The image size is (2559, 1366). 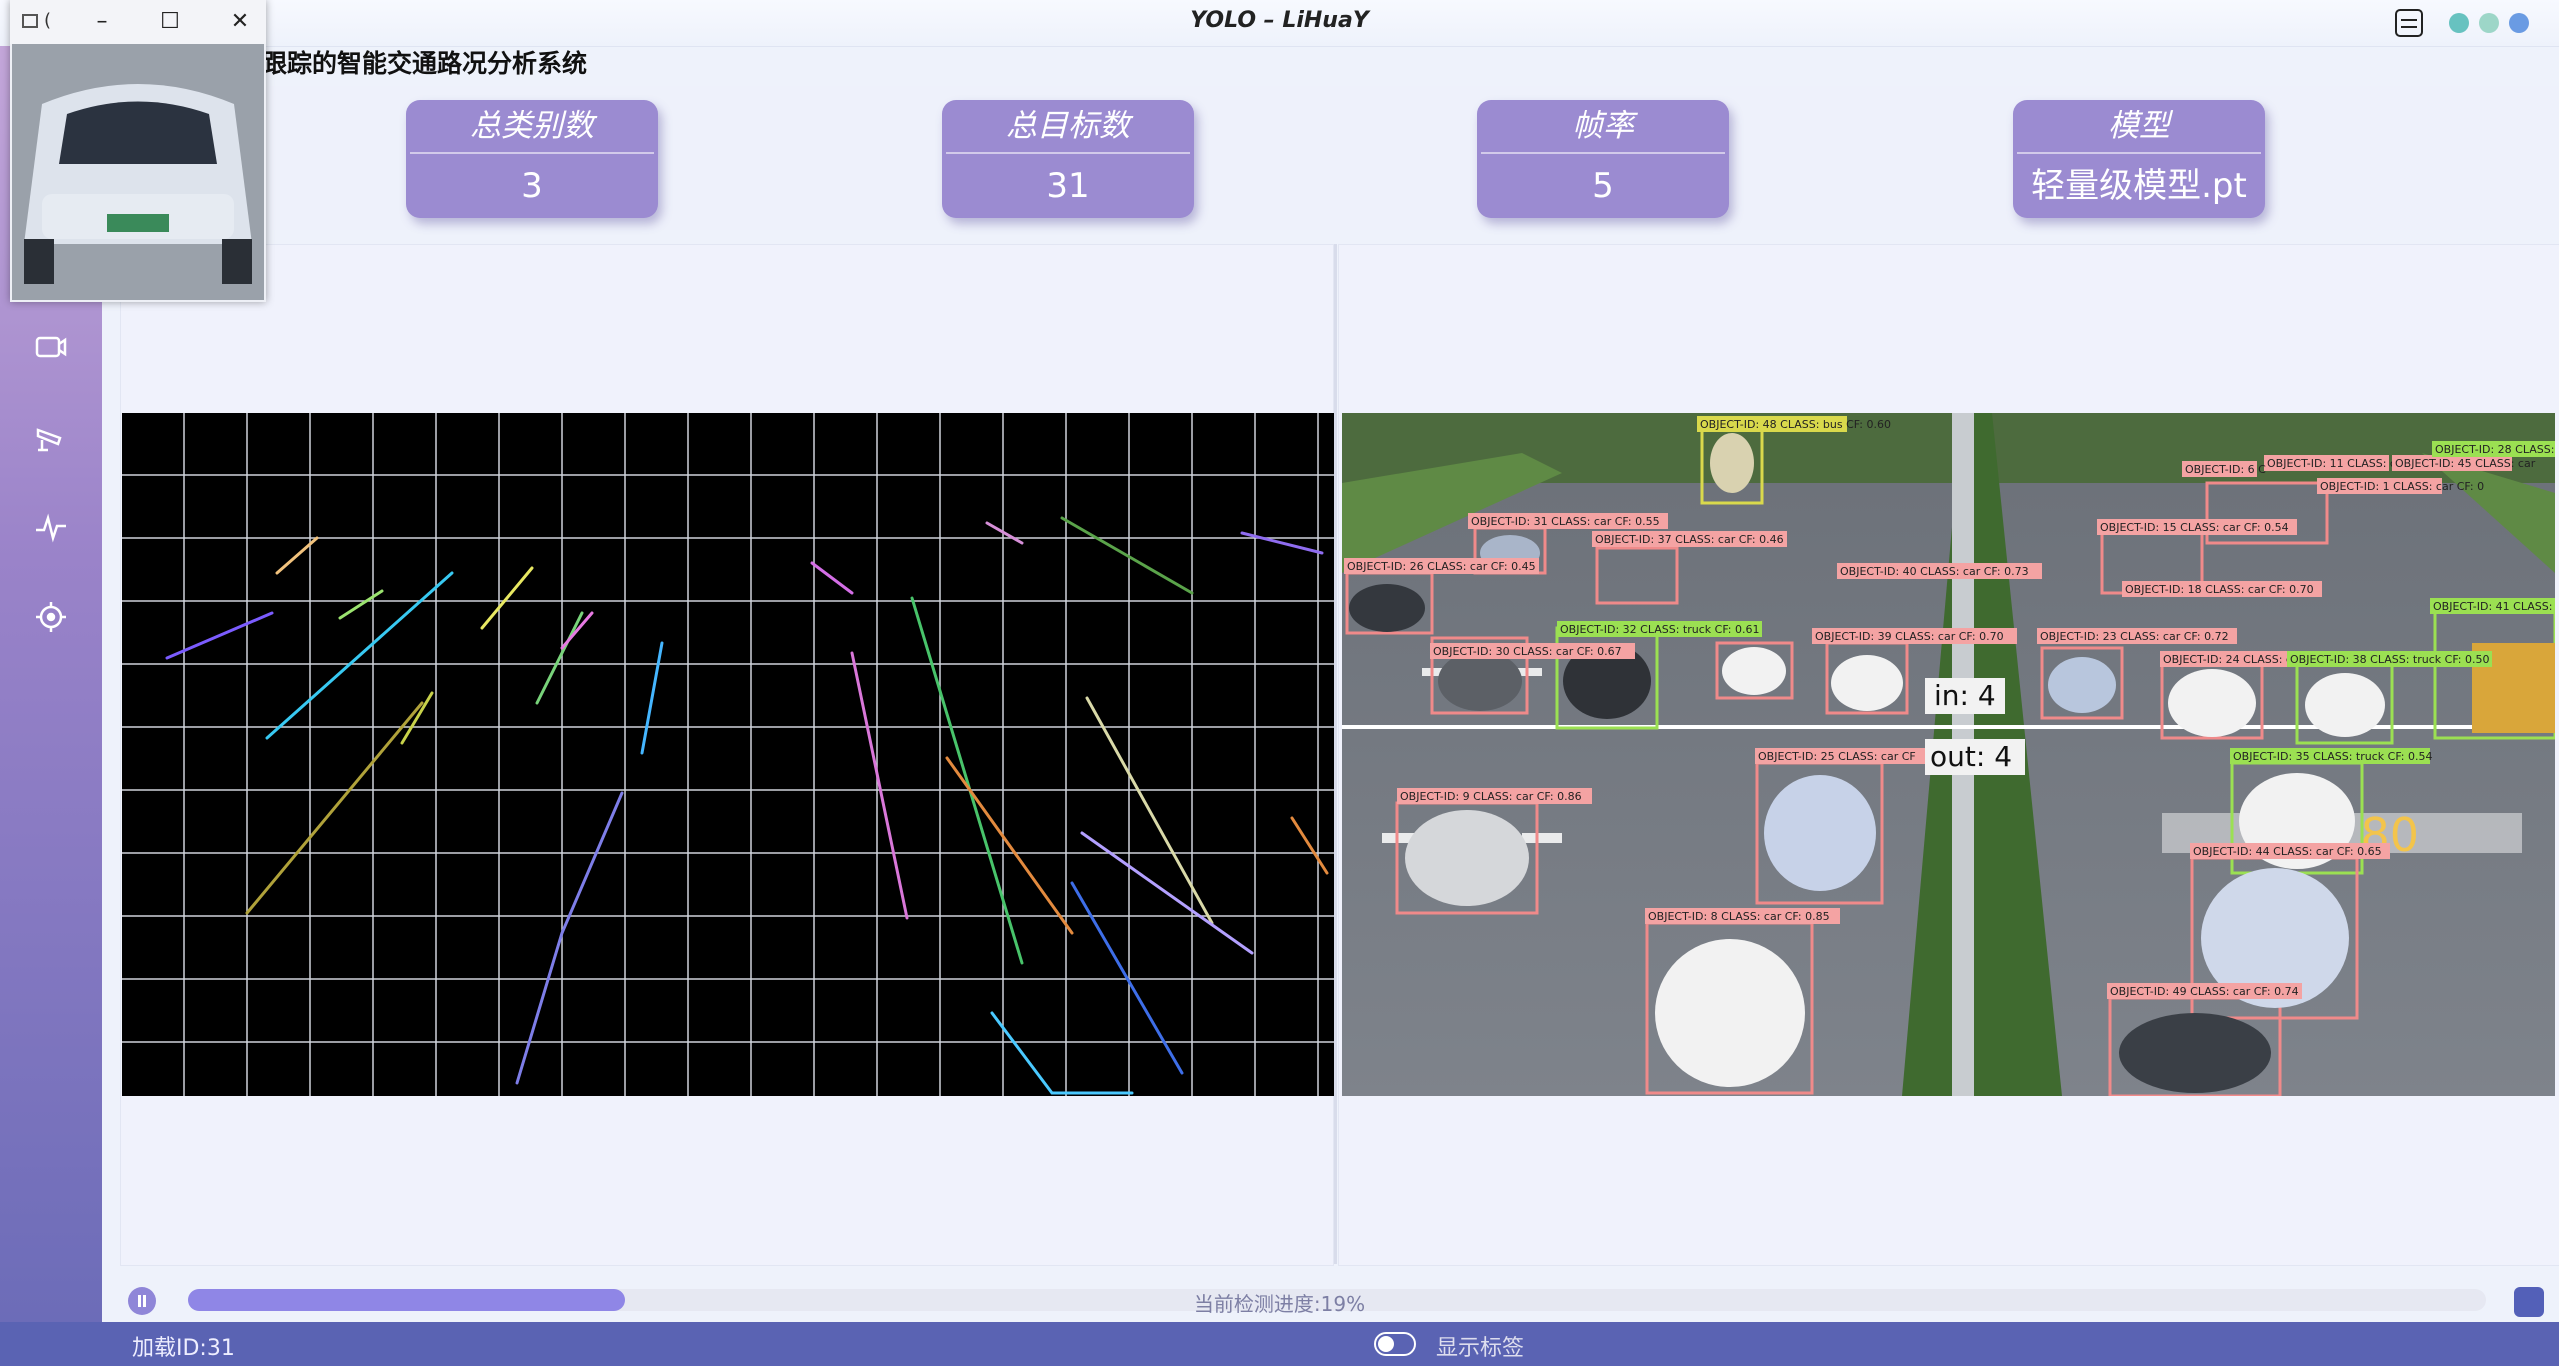 I want to click on settings-toggle-icon, so click(x=2409, y=23).